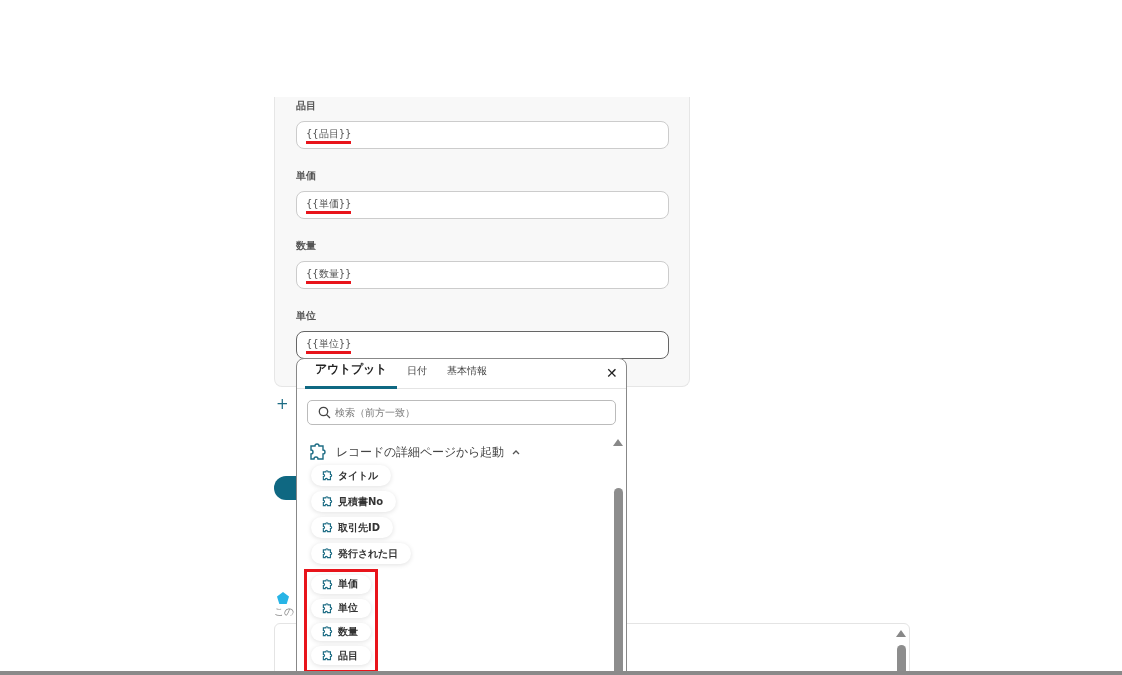  What do you see at coordinates (351, 375) in the screenshot?
I see `tab: アウトプット` at bounding box center [351, 375].